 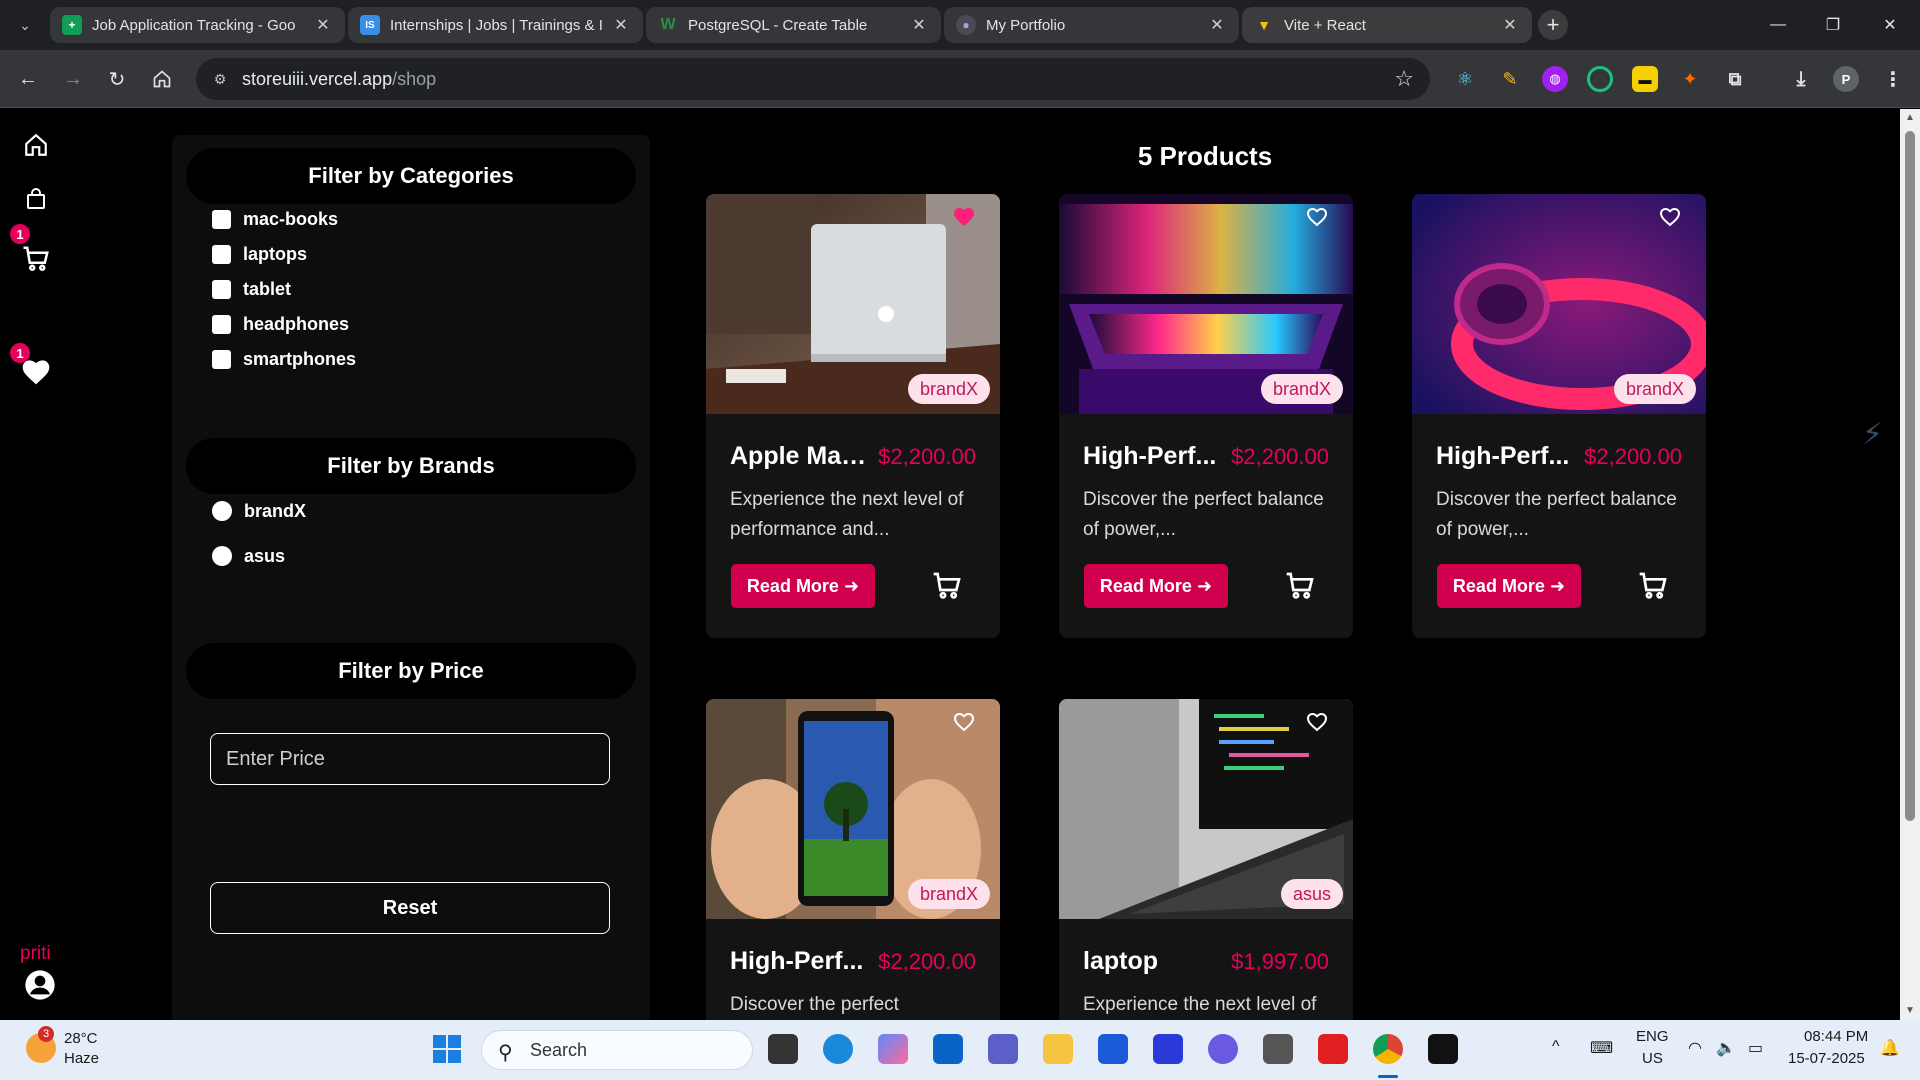 I want to click on close-window-icon: ✕, so click(x=1890, y=25).